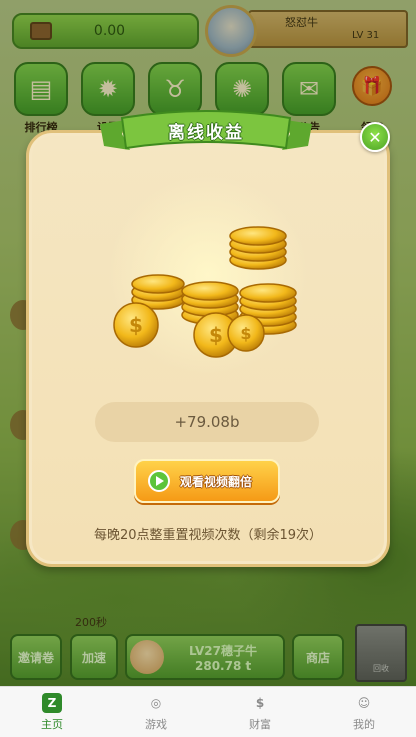  I want to click on earnings-amount-value: +79.08b, so click(207, 422).